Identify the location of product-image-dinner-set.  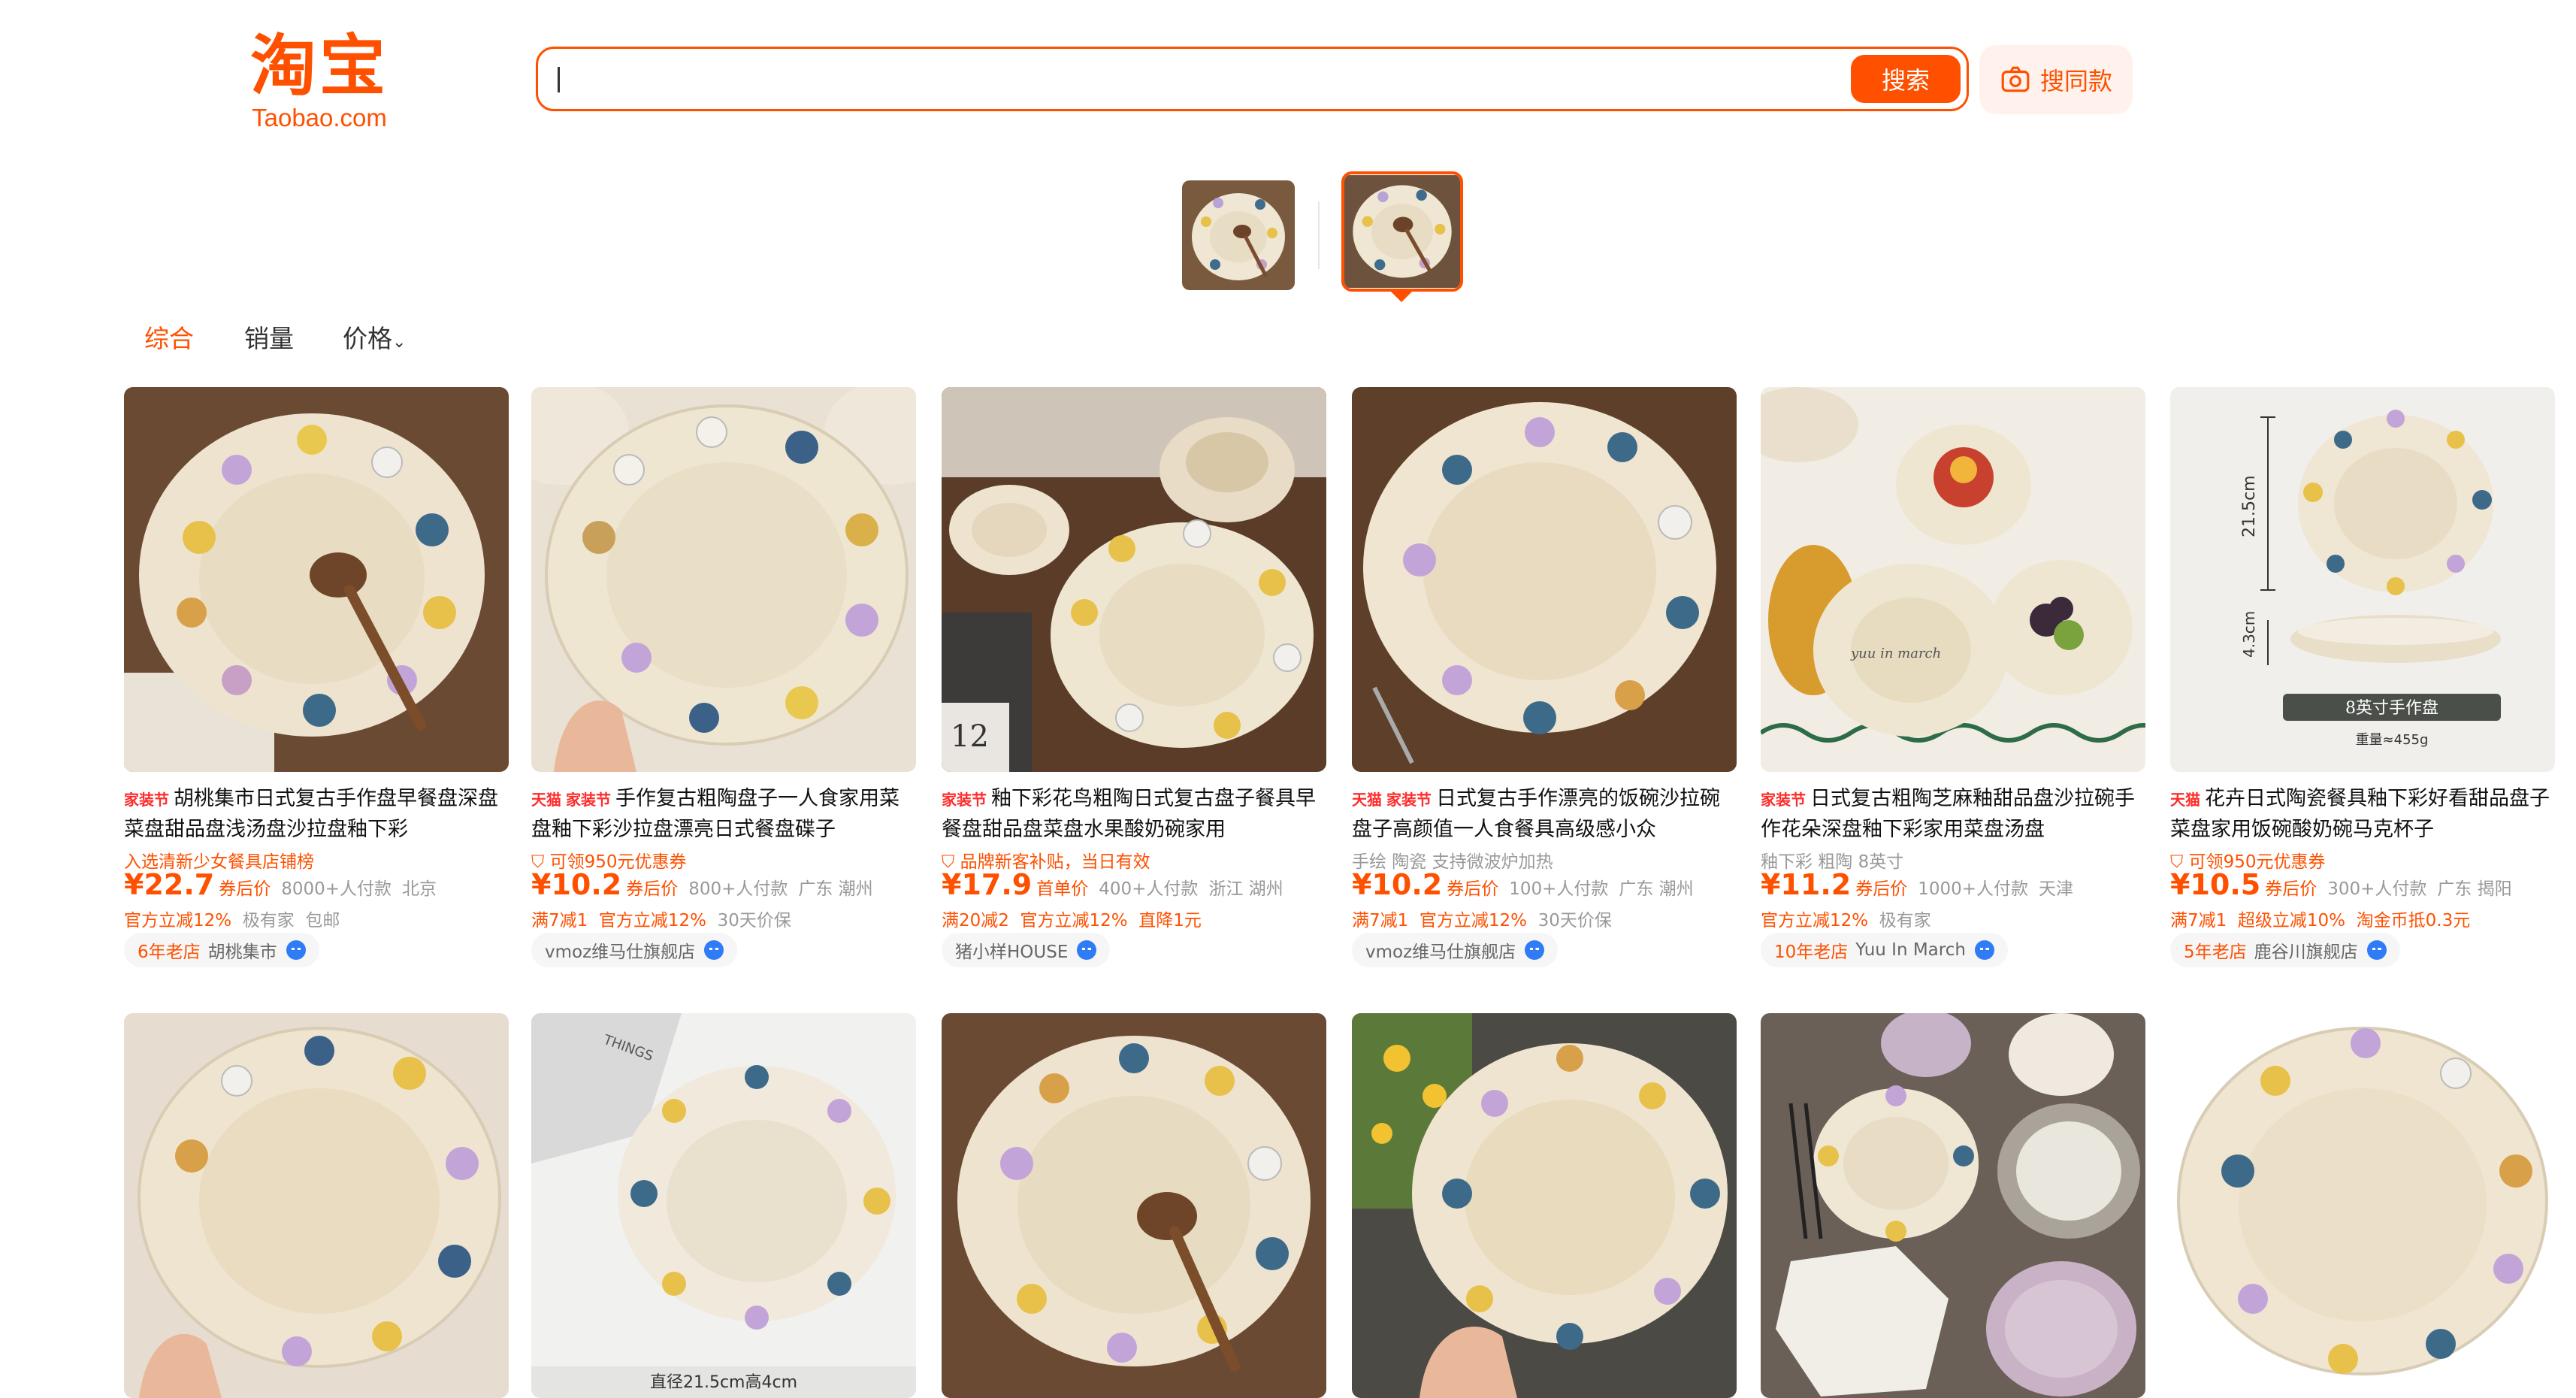
(1953, 1205).